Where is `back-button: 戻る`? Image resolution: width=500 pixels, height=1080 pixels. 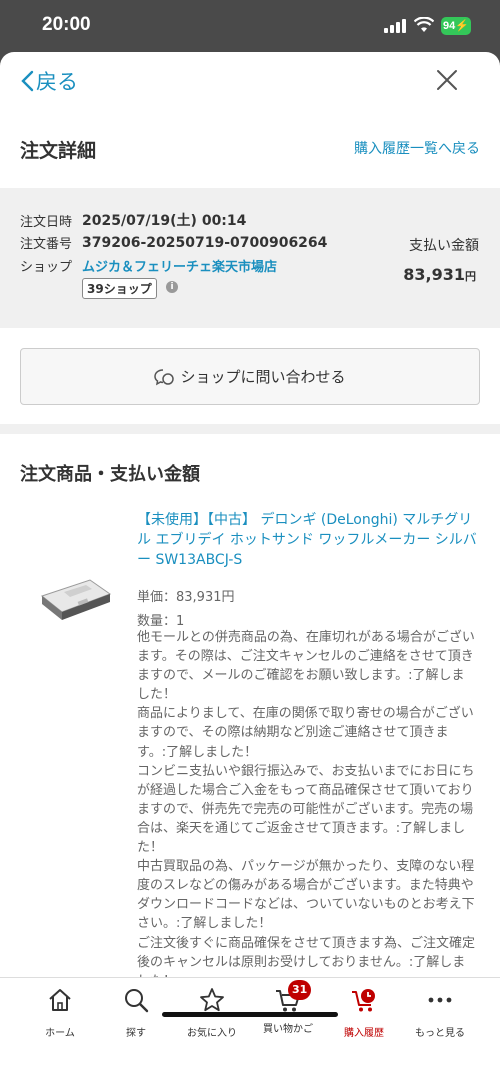 back-button: 戻る is located at coordinates (49, 81).